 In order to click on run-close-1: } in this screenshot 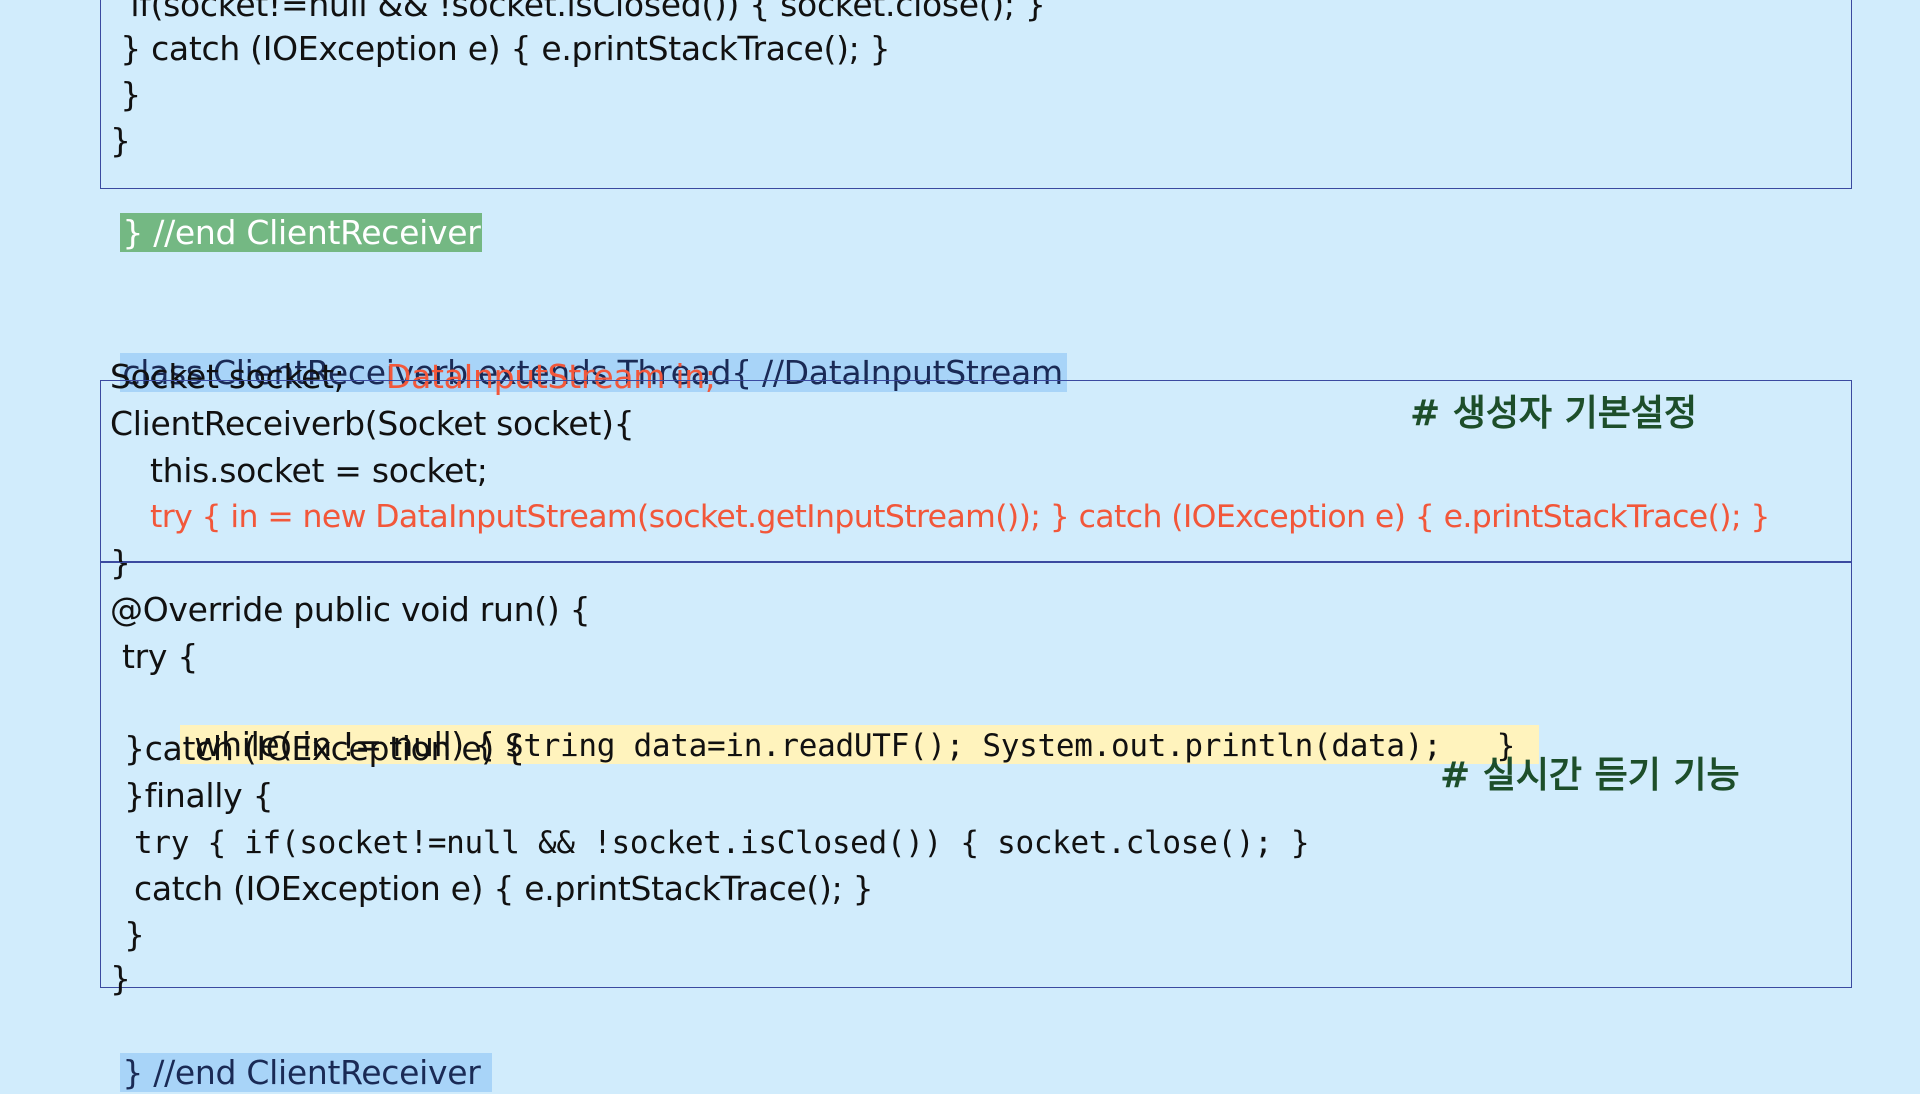, I will do `click(134, 934)`.